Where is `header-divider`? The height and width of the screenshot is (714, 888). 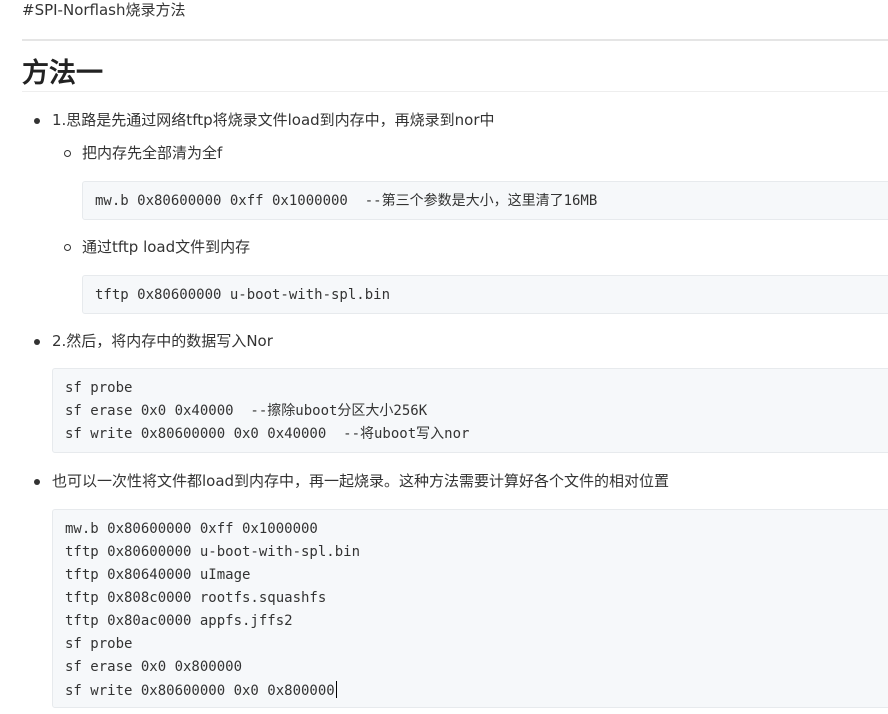
header-divider is located at coordinates (455, 40).